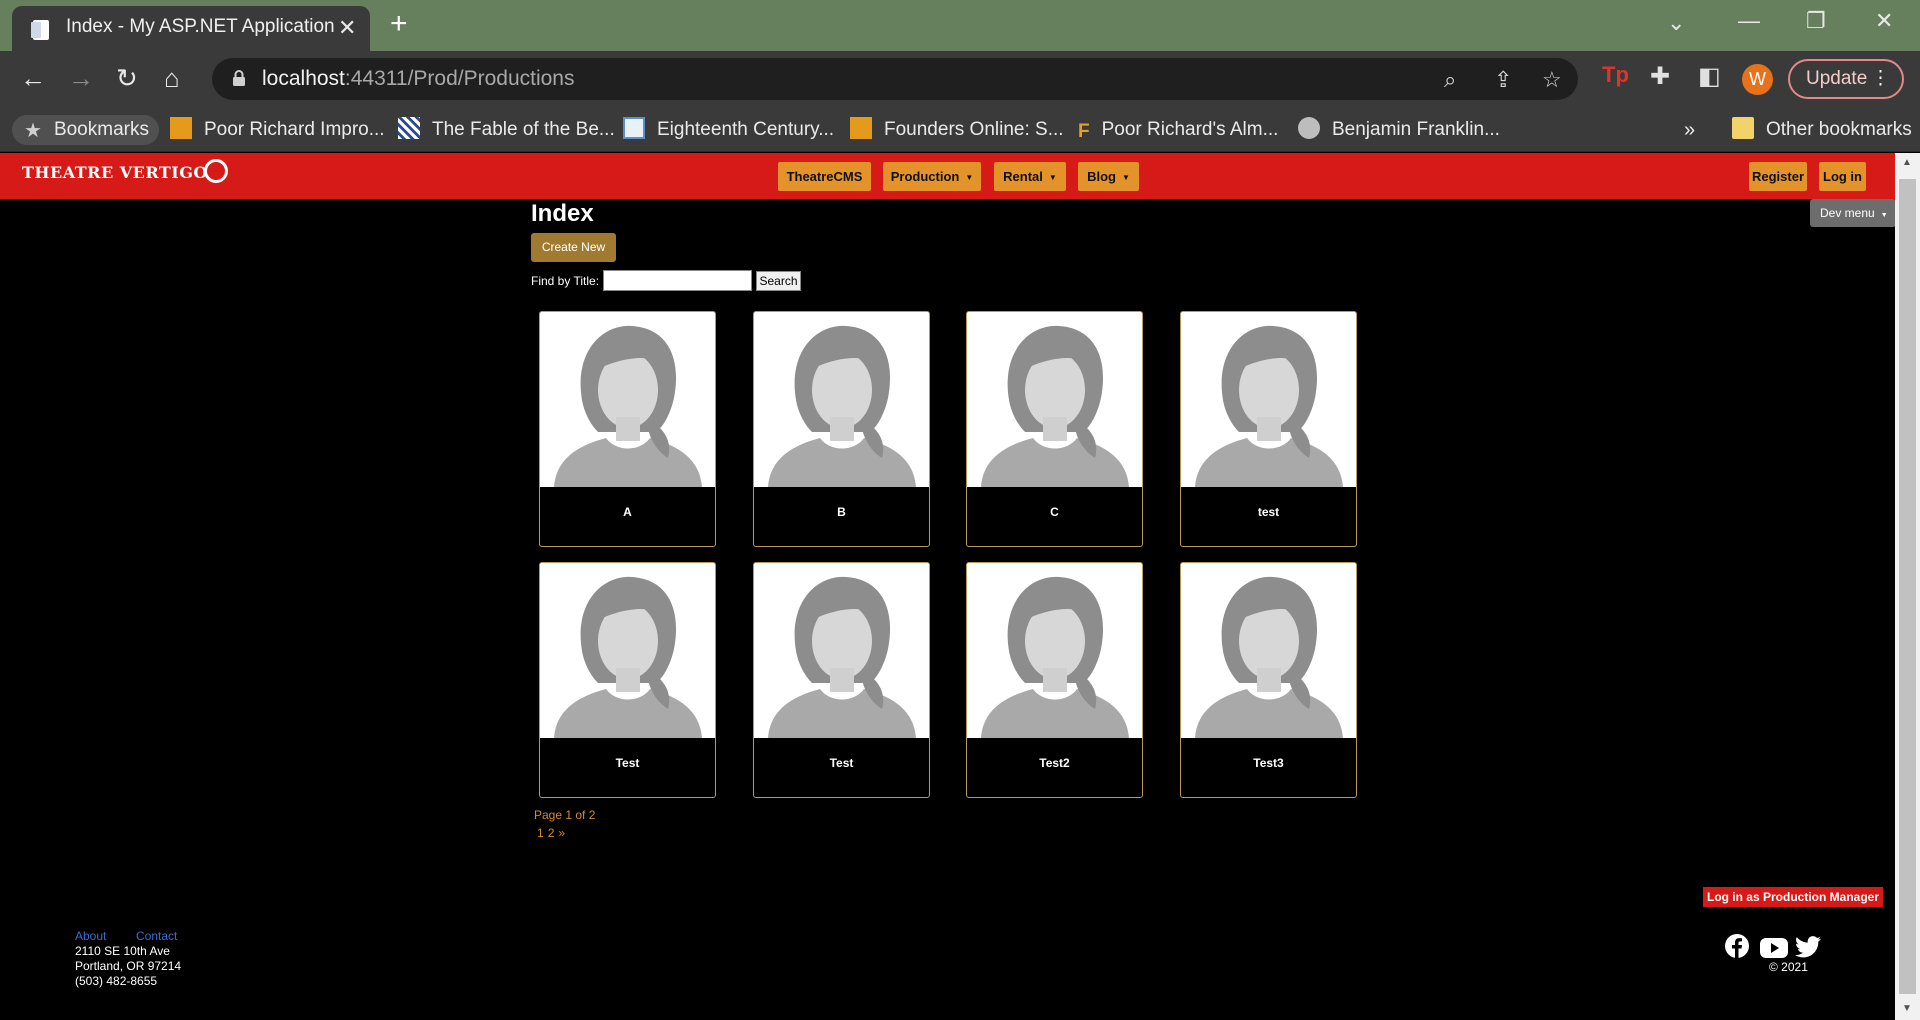 The width and height of the screenshot is (1920, 1020). Describe the element at coordinates (1660, 76) in the screenshot. I see `extensions-puzzle-icon: ✚` at that location.